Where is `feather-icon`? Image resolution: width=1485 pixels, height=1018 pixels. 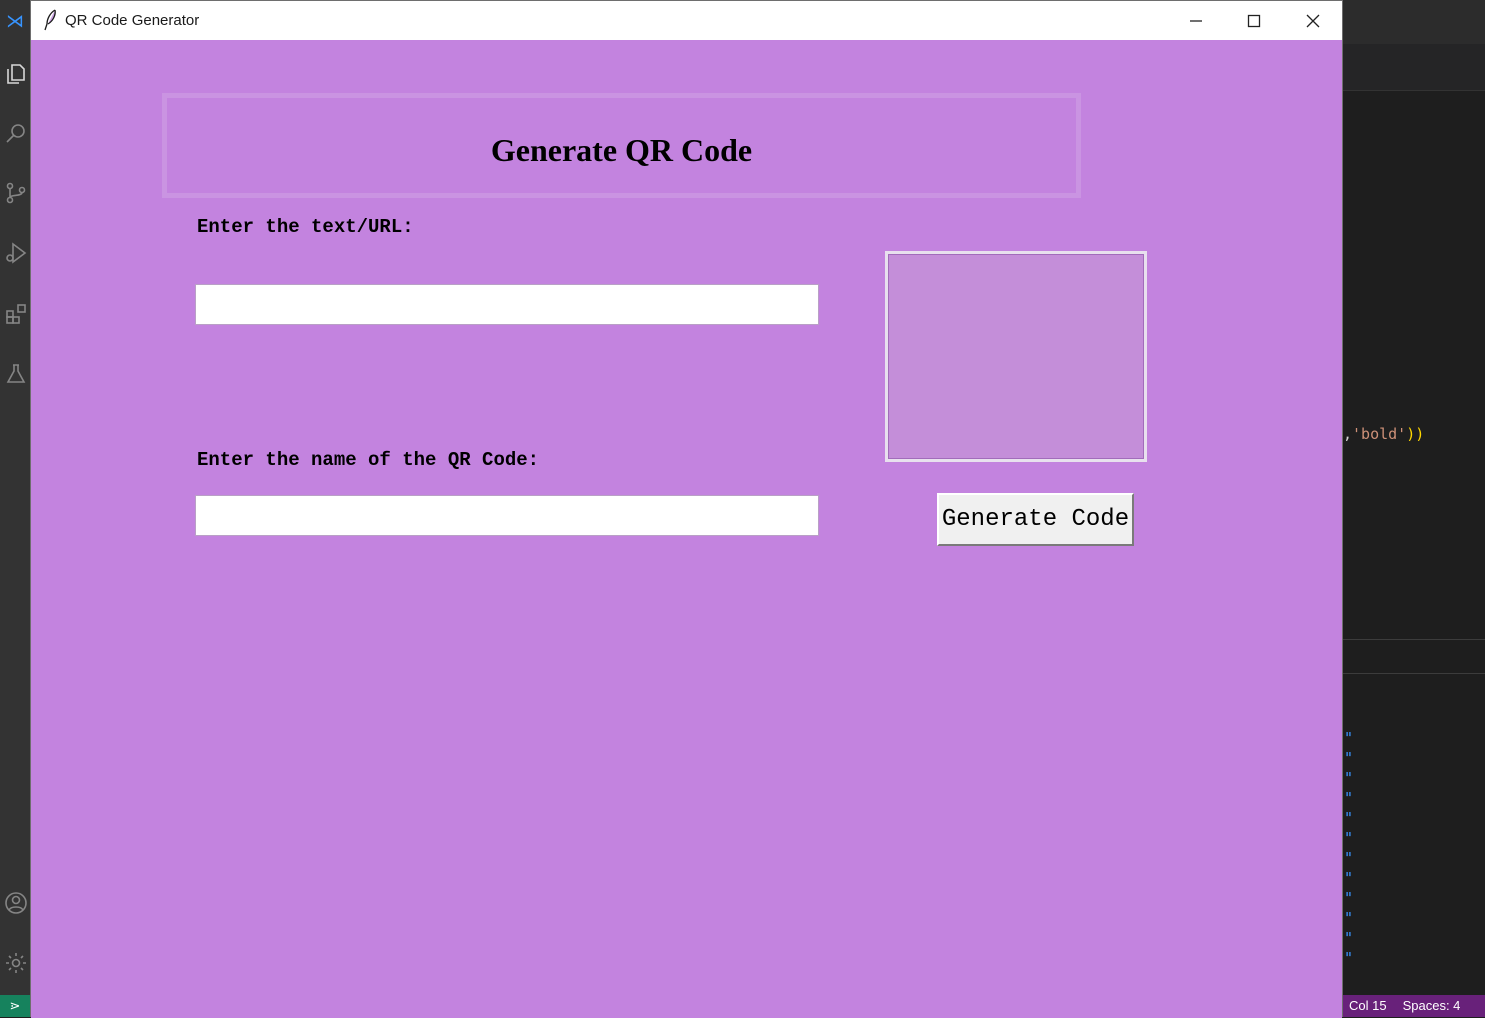
feather-icon is located at coordinates (51, 20).